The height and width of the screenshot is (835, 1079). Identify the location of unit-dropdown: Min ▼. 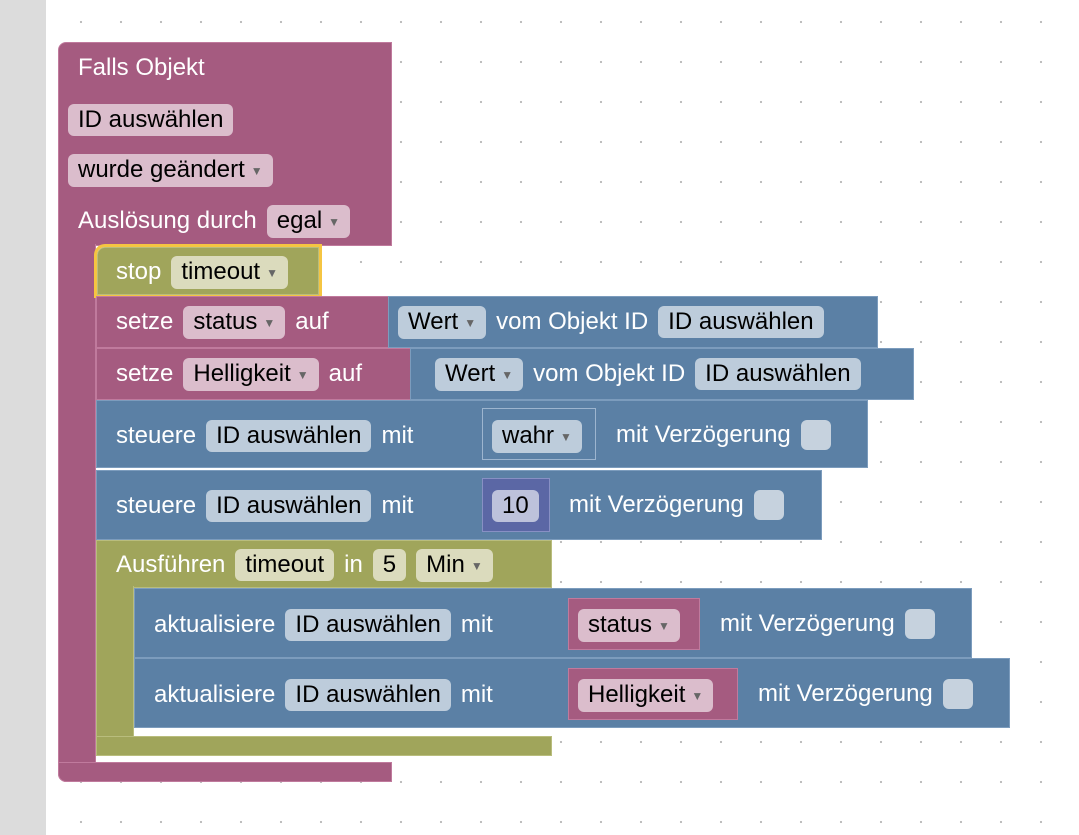
(454, 565).